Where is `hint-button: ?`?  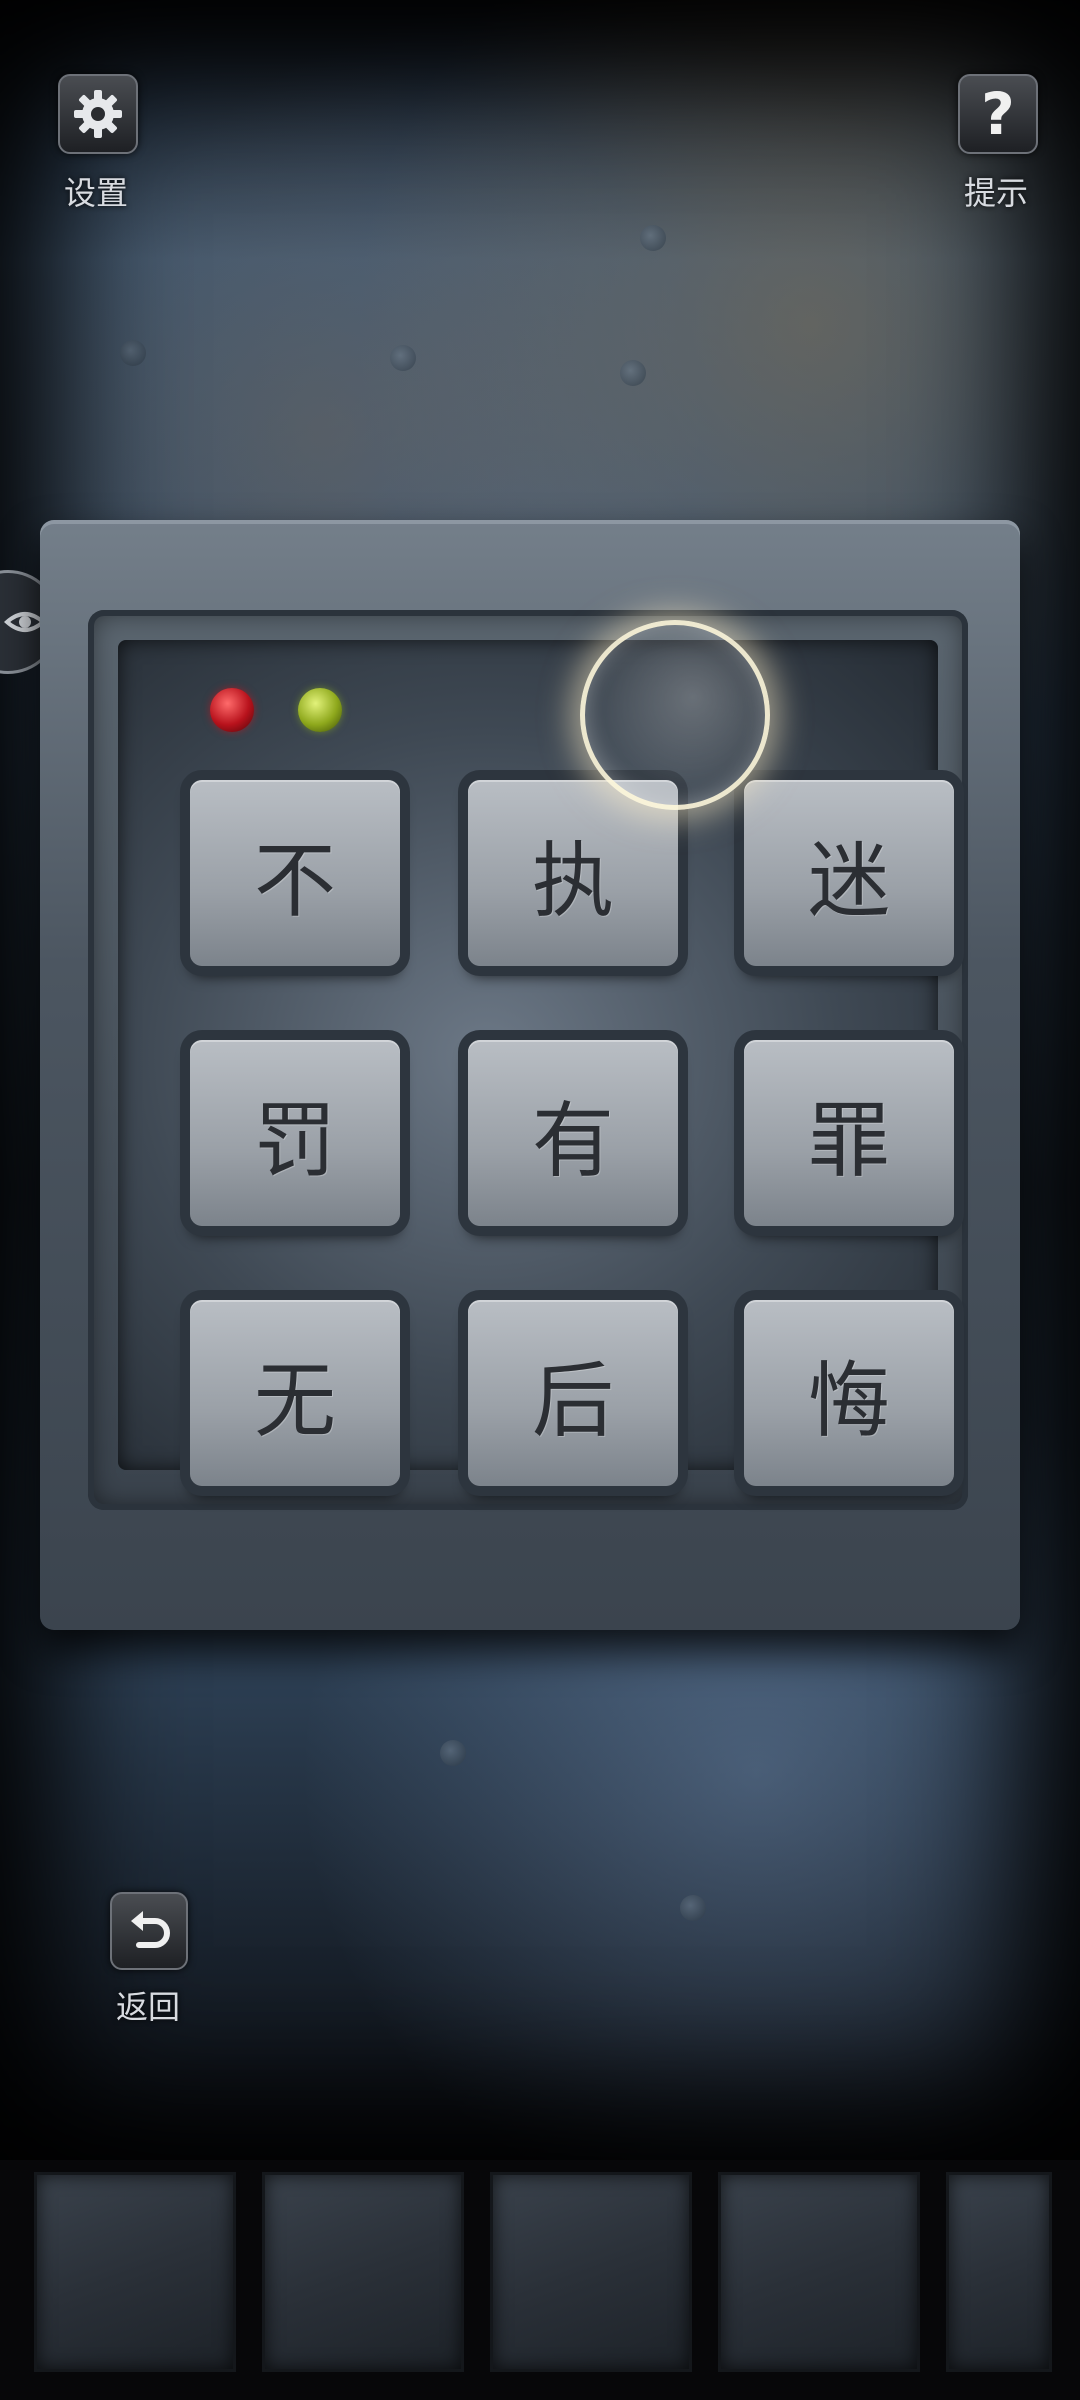 hint-button: ? is located at coordinates (998, 114).